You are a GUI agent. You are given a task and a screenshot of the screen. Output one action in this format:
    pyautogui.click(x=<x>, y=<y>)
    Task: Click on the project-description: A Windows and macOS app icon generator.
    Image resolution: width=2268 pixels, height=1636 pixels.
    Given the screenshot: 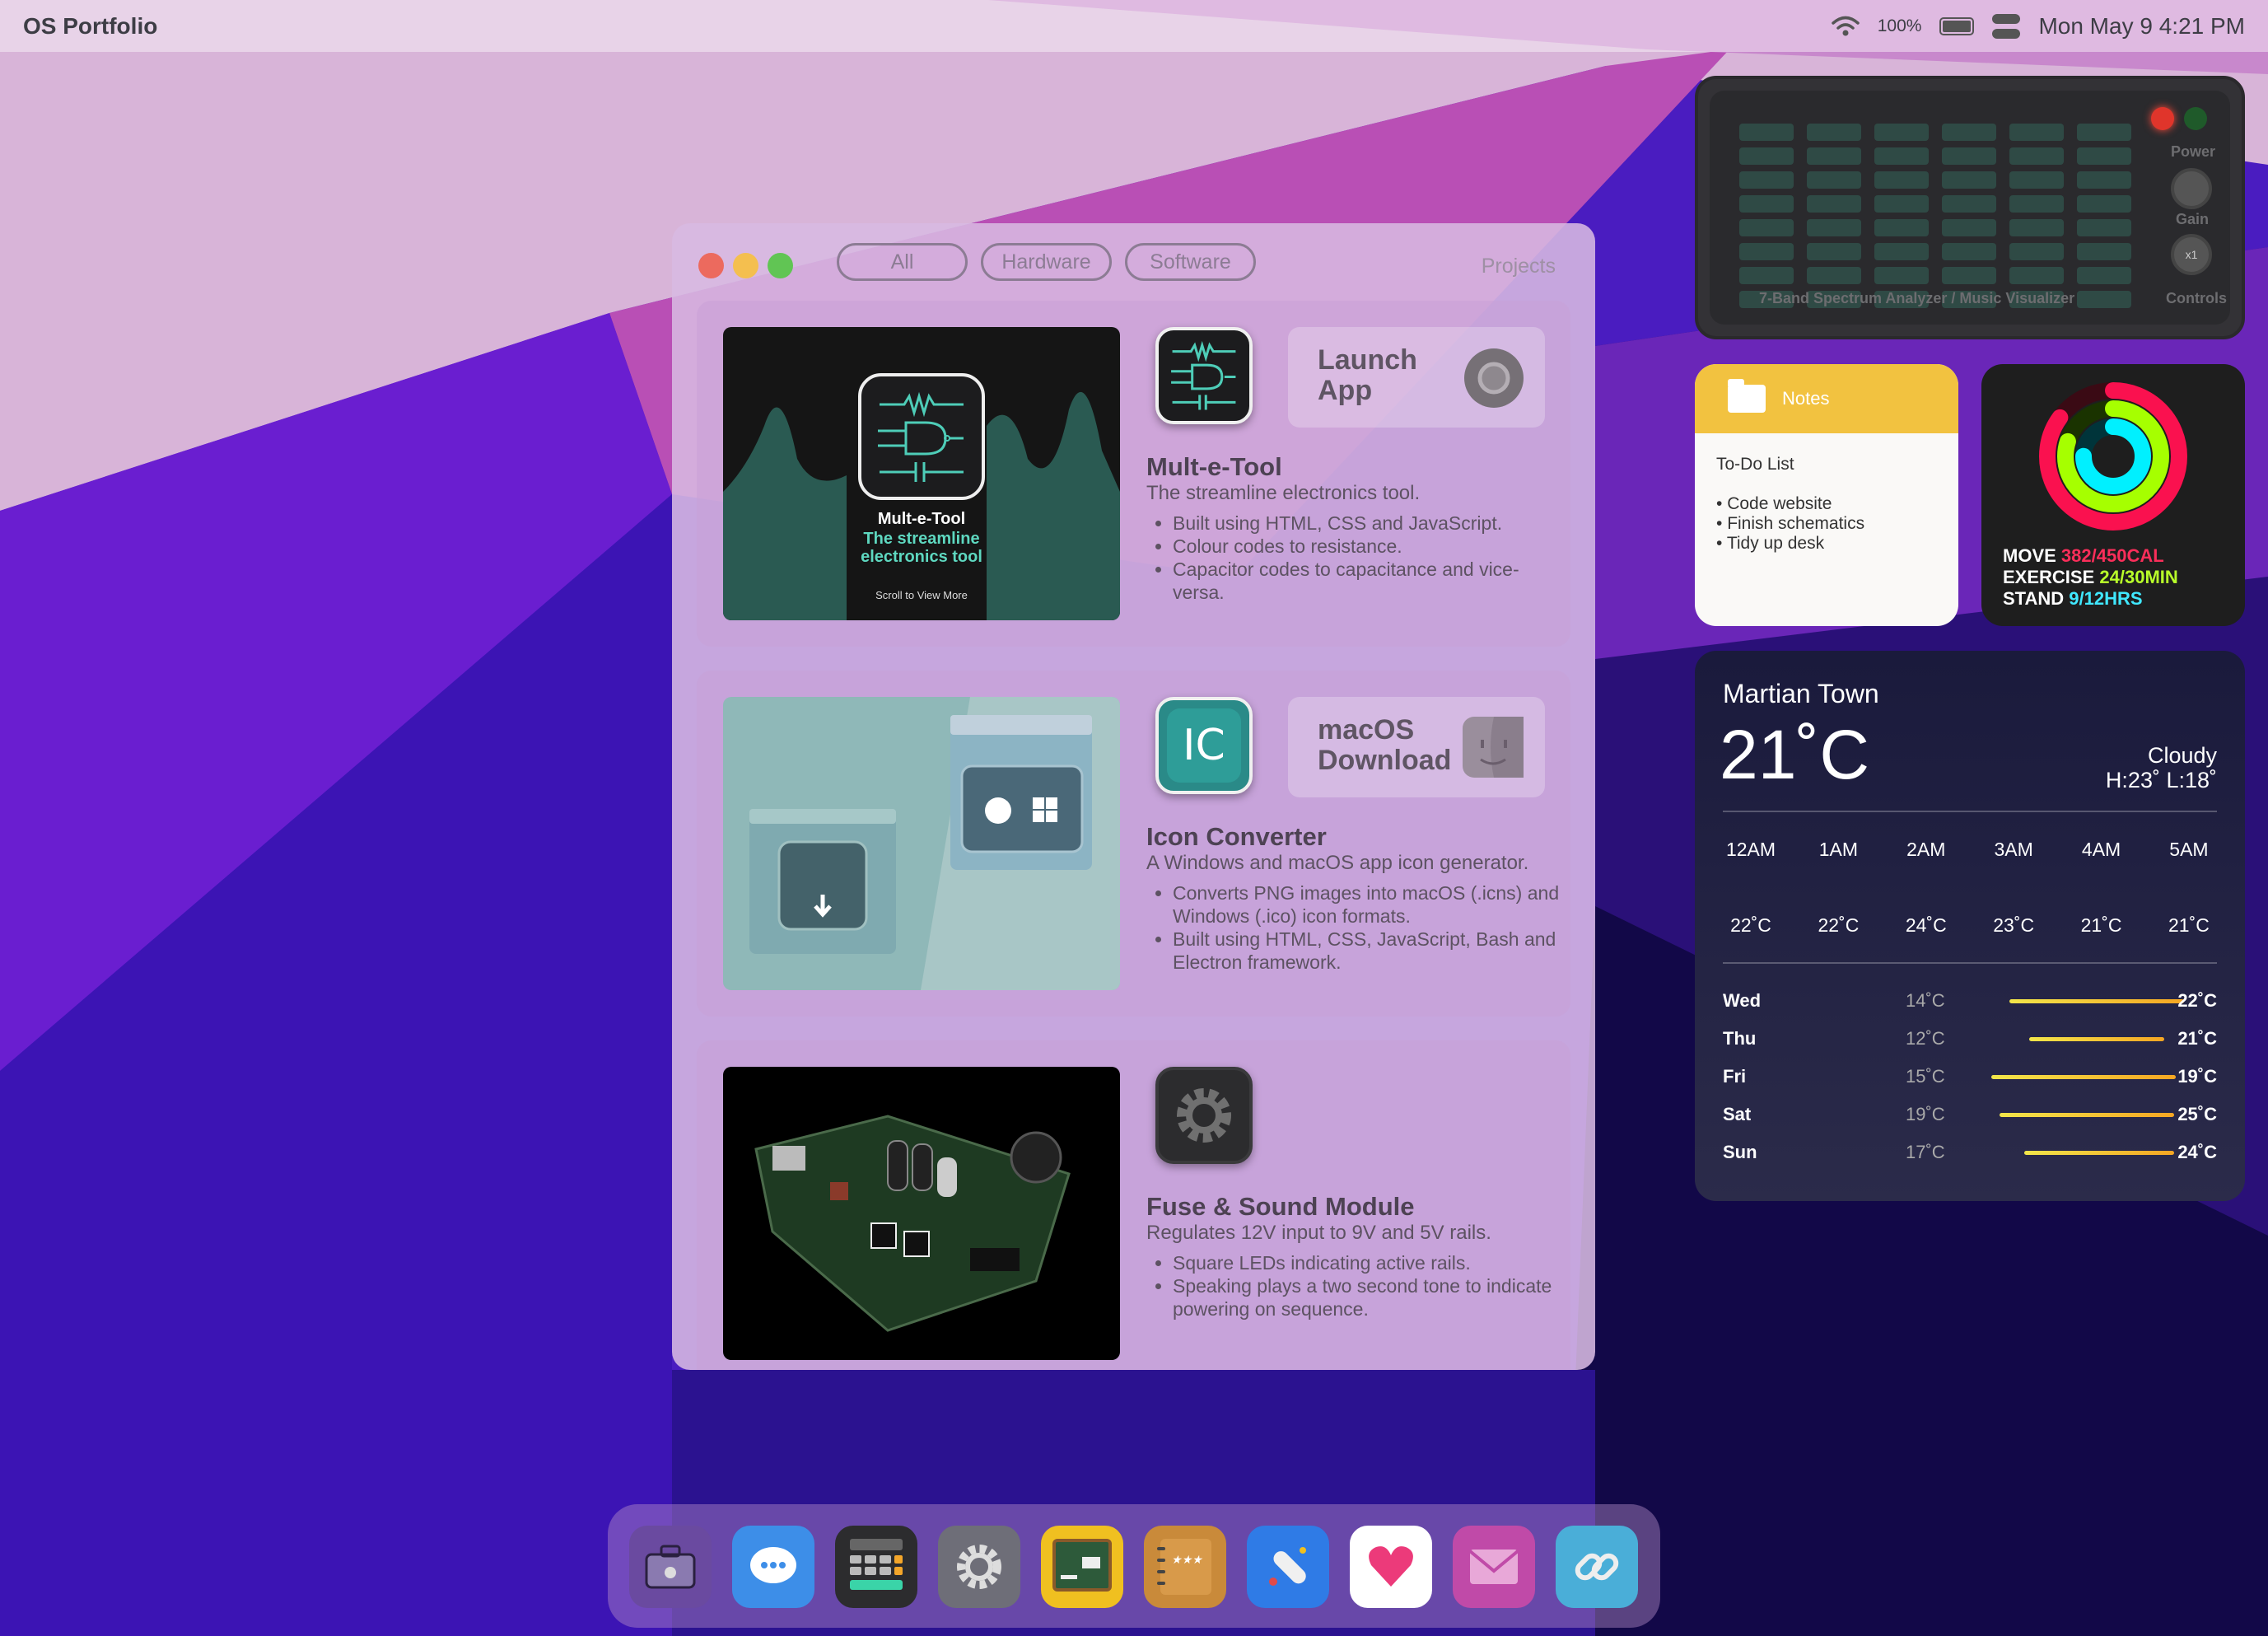 What is the action you would take?
    pyautogui.click(x=1337, y=863)
    